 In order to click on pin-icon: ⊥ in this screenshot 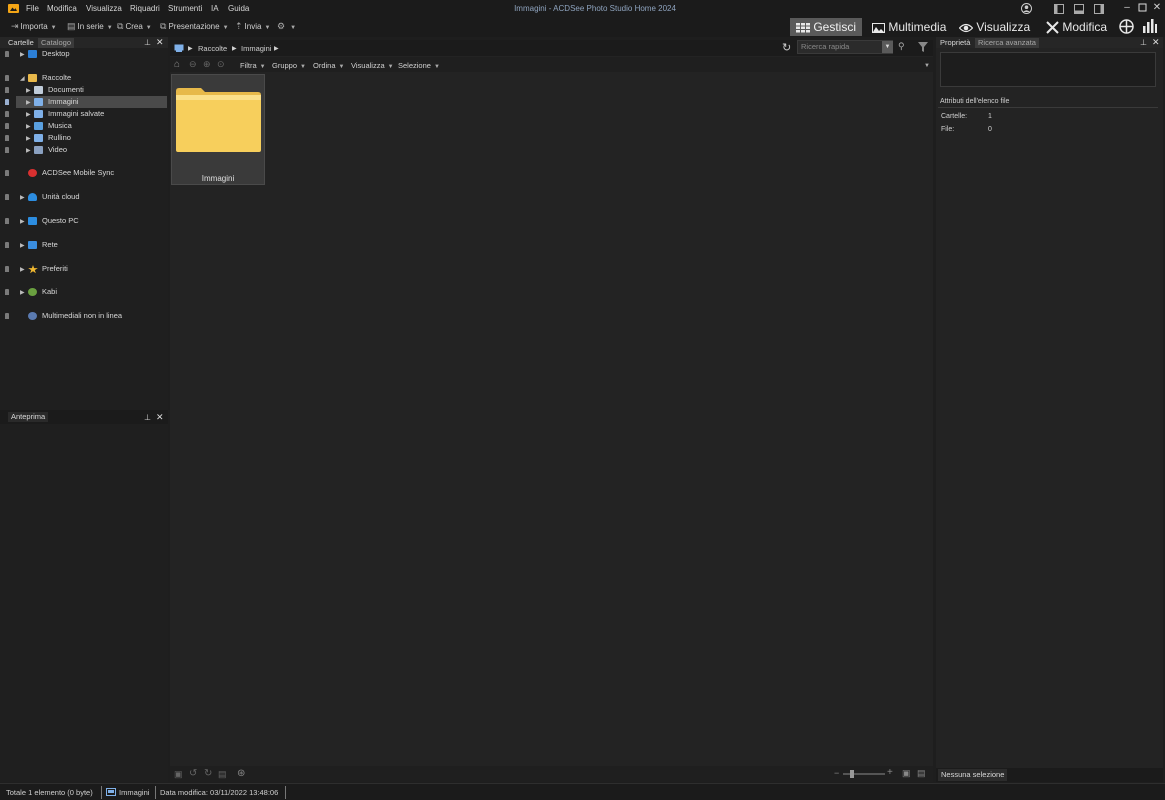, I will do `click(147, 42)`.